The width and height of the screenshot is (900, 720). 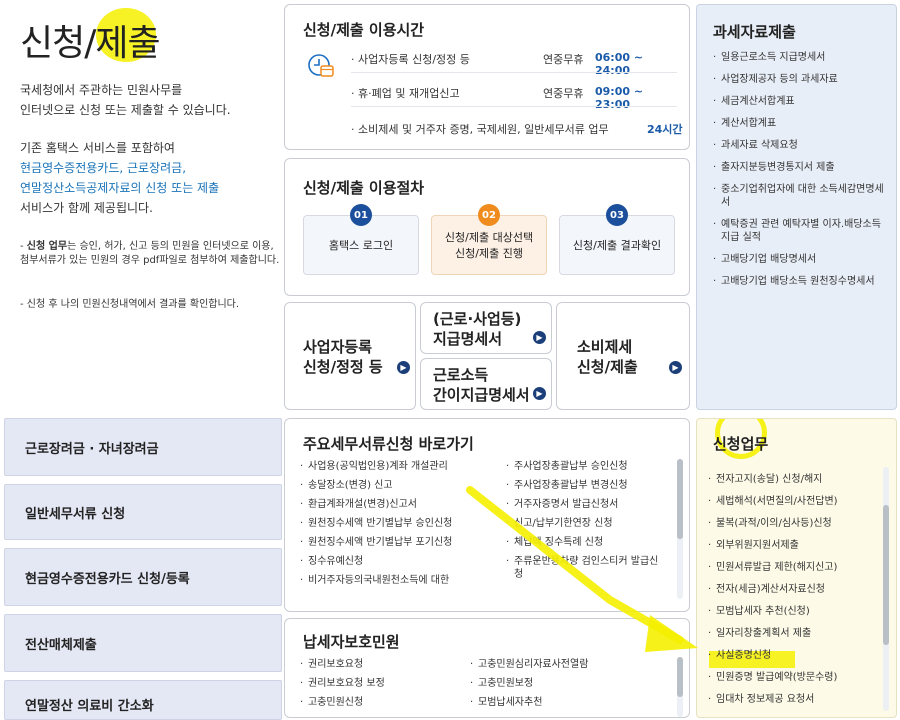 What do you see at coordinates (801, 123) in the screenshot?
I see `list-item: 계산서합계표` at bounding box center [801, 123].